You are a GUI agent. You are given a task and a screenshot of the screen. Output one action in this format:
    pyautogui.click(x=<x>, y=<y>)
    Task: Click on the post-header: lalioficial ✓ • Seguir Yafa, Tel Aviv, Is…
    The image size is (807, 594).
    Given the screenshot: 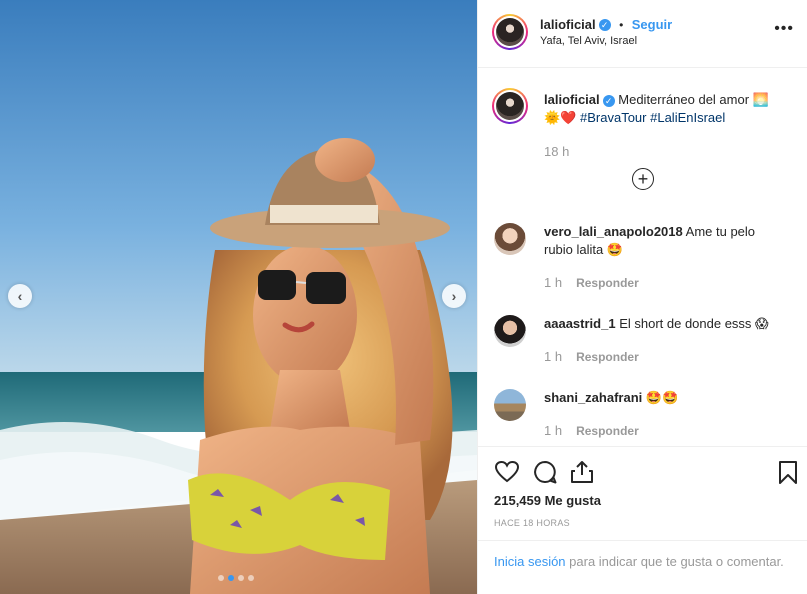 What is the action you would take?
    pyautogui.click(x=642, y=34)
    